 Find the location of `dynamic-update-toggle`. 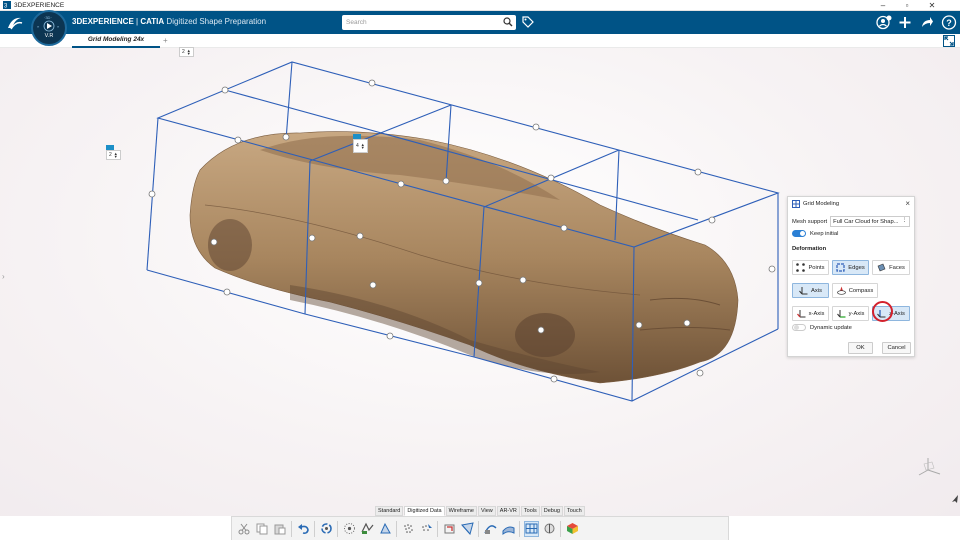

dynamic-update-toggle is located at coordinates (799, 327).